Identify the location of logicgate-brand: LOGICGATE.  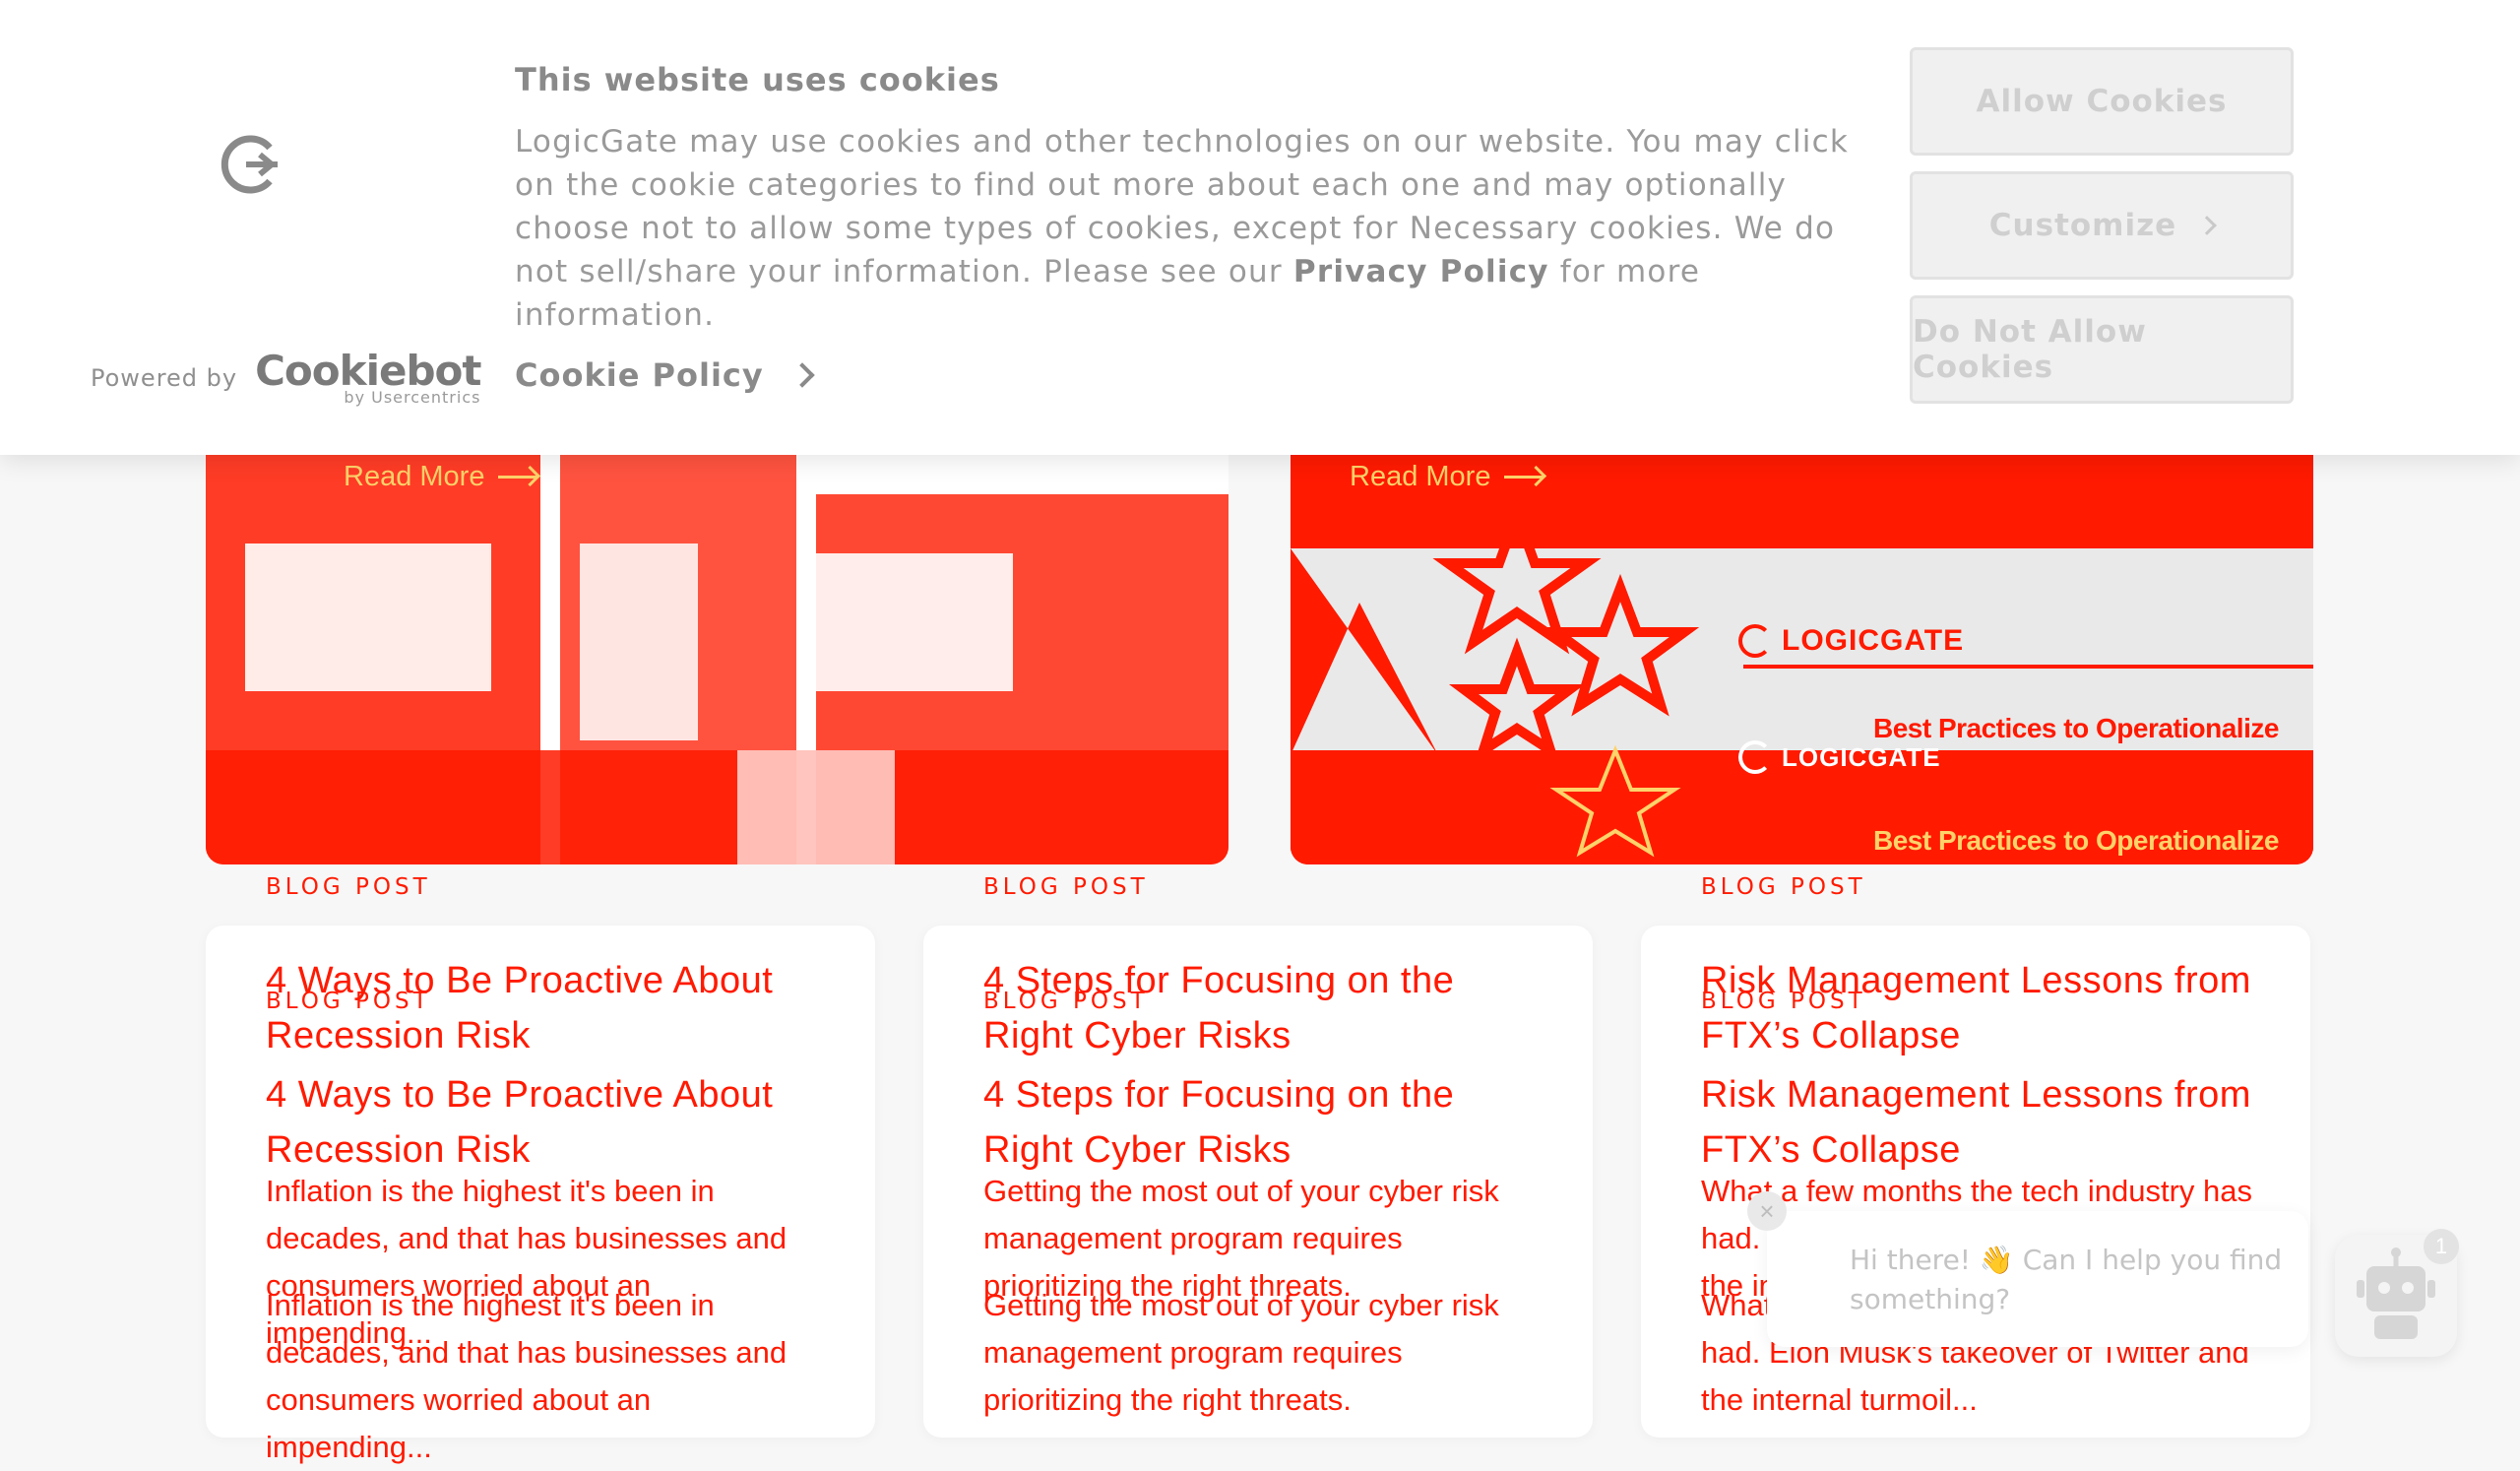
(1851, 641).